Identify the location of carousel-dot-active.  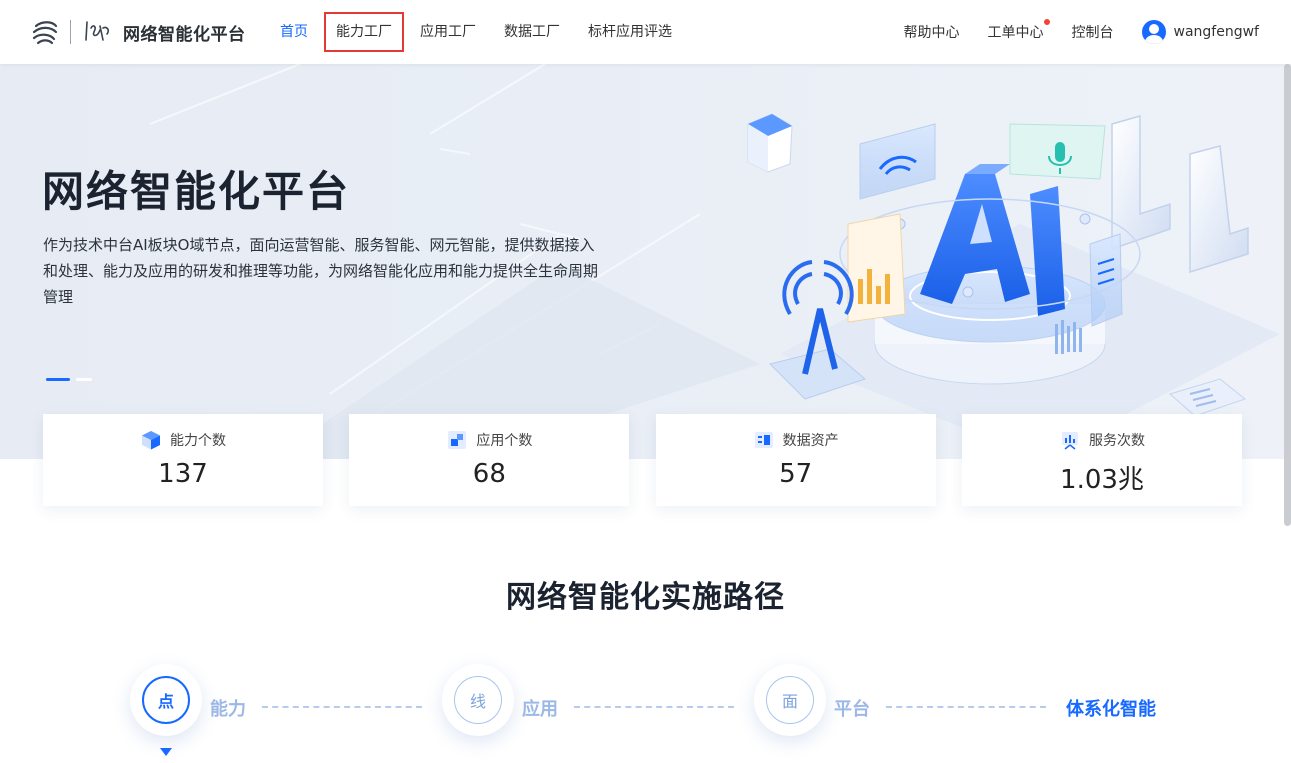
(58, 379).